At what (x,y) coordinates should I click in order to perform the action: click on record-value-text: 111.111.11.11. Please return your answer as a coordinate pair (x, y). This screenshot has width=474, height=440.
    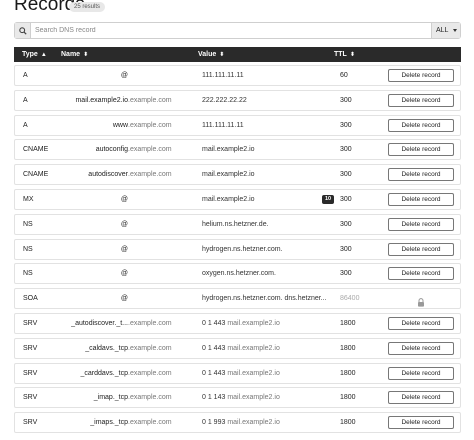
    Looking at the image, I should click on (223, 125).